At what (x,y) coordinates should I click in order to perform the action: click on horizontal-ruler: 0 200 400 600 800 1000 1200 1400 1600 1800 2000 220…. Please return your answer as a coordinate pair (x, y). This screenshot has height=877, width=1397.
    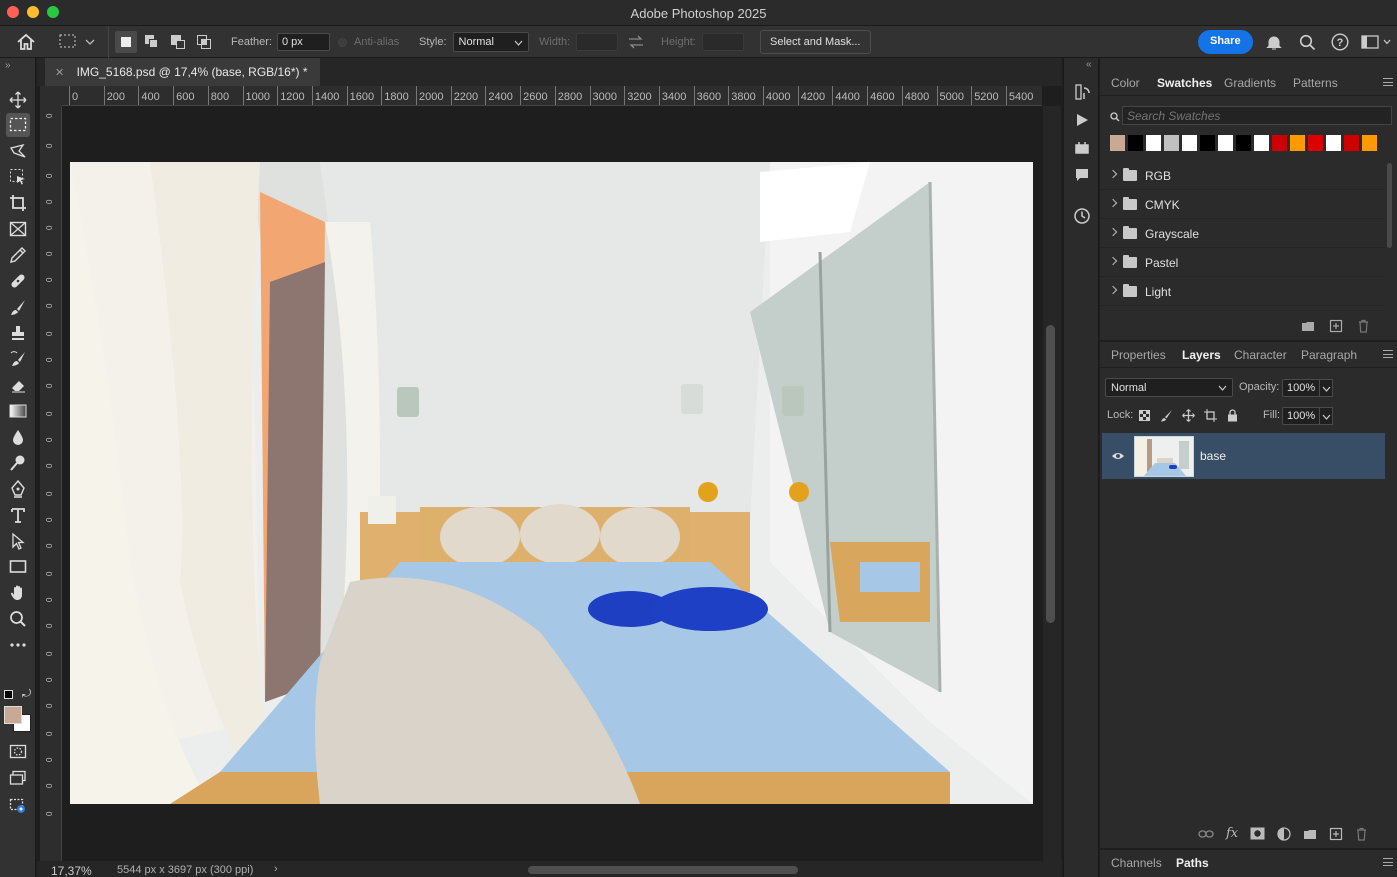
    Looking at the image, I should click on (552, 96).